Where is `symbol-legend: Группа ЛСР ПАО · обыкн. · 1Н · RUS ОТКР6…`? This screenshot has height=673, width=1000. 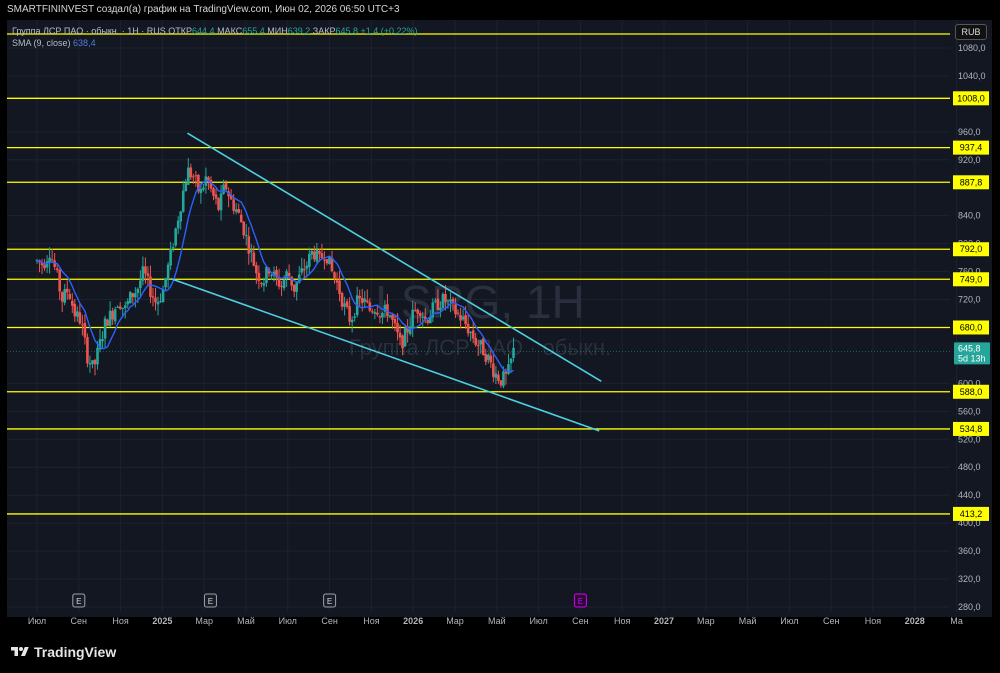
symbol-legend: Группа ЛСР ПАО · обыкн. · 1Н · RUS ОТКР6… is located at coordinates (215, 31).